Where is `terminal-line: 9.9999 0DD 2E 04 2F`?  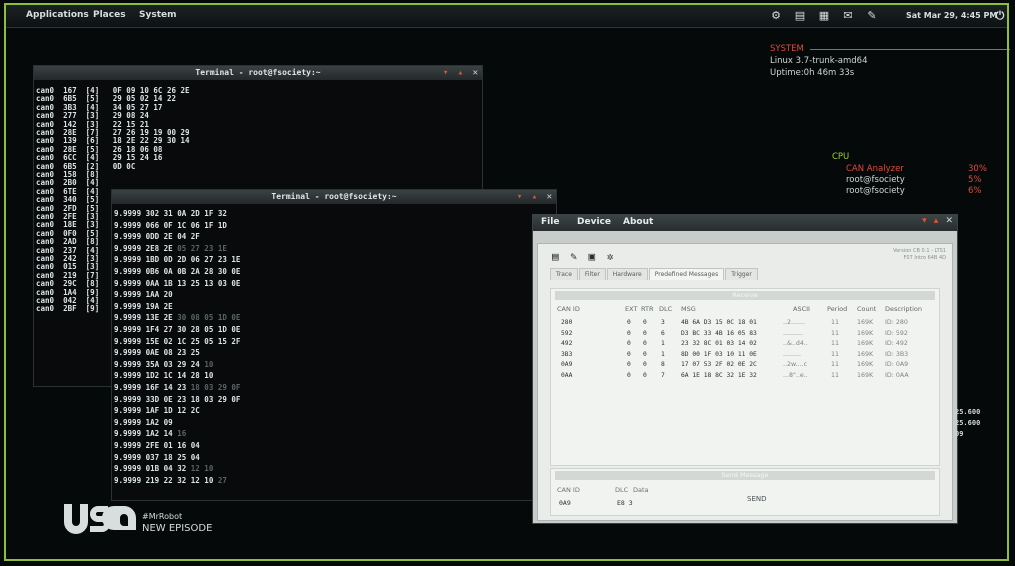 terminal-line: 9.9999 0DD 2E 04 2F is located at coordinates (159, 237).